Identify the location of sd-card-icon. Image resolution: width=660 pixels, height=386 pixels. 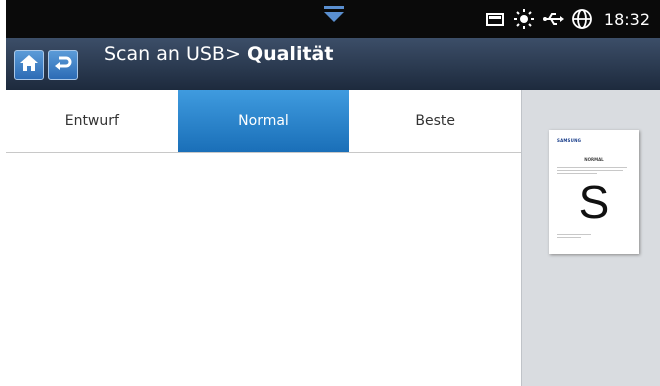
(495, 19).